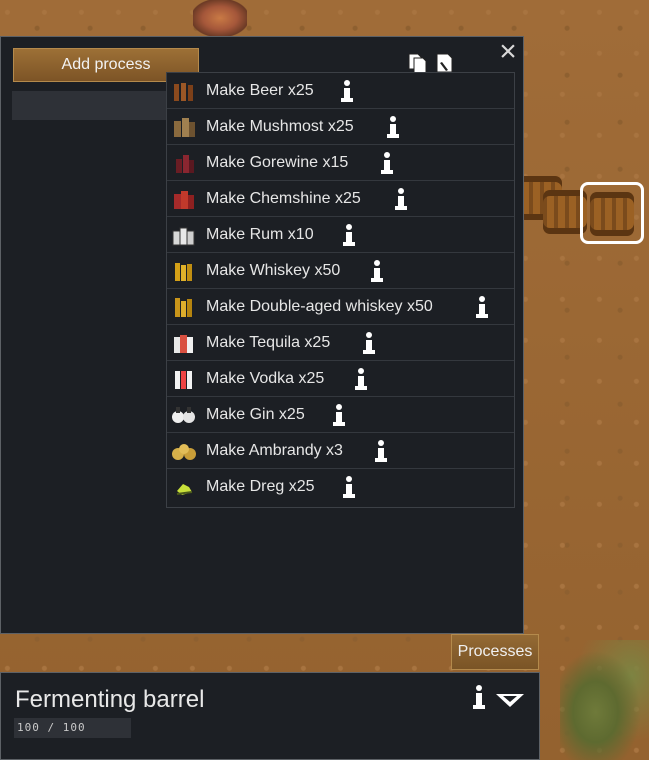 Image resolution: width=649 pixels, height=760 pixels. What do you see at coordinates (604, 700) in the screenshot?
I see `grass-patch` at bounding box center [604, 700].